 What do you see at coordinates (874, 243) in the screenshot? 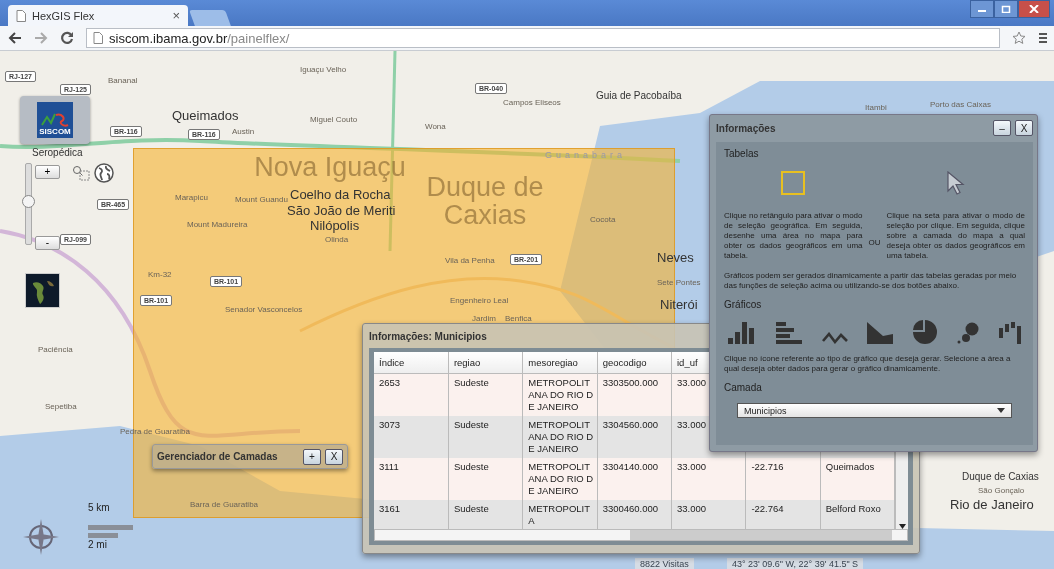
I see `or-label: OU` at bounding box center [874, 243].